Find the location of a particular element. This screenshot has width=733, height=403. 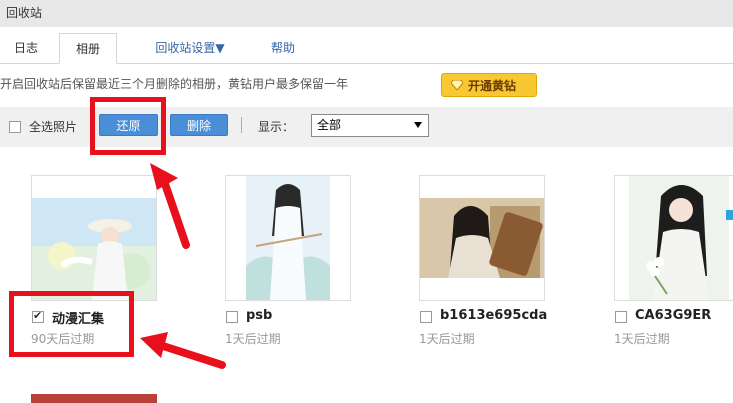

arrow-up-icon is located at coordinates (170, 206).